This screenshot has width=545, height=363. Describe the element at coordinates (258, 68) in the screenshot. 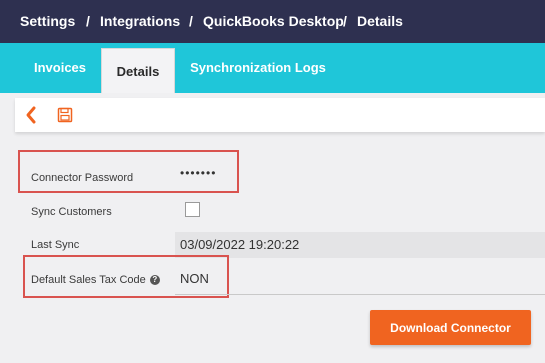

I see `tab-synchronization-logs: Synchronization Logs` at that location.